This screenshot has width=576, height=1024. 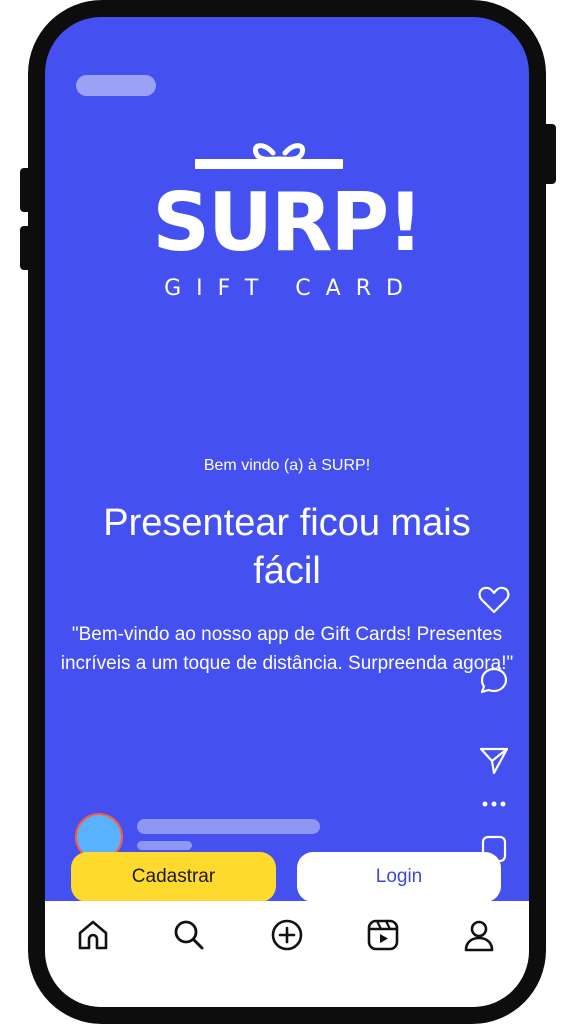 I want to click on bottom-navigation, so click(x=287, y=954).